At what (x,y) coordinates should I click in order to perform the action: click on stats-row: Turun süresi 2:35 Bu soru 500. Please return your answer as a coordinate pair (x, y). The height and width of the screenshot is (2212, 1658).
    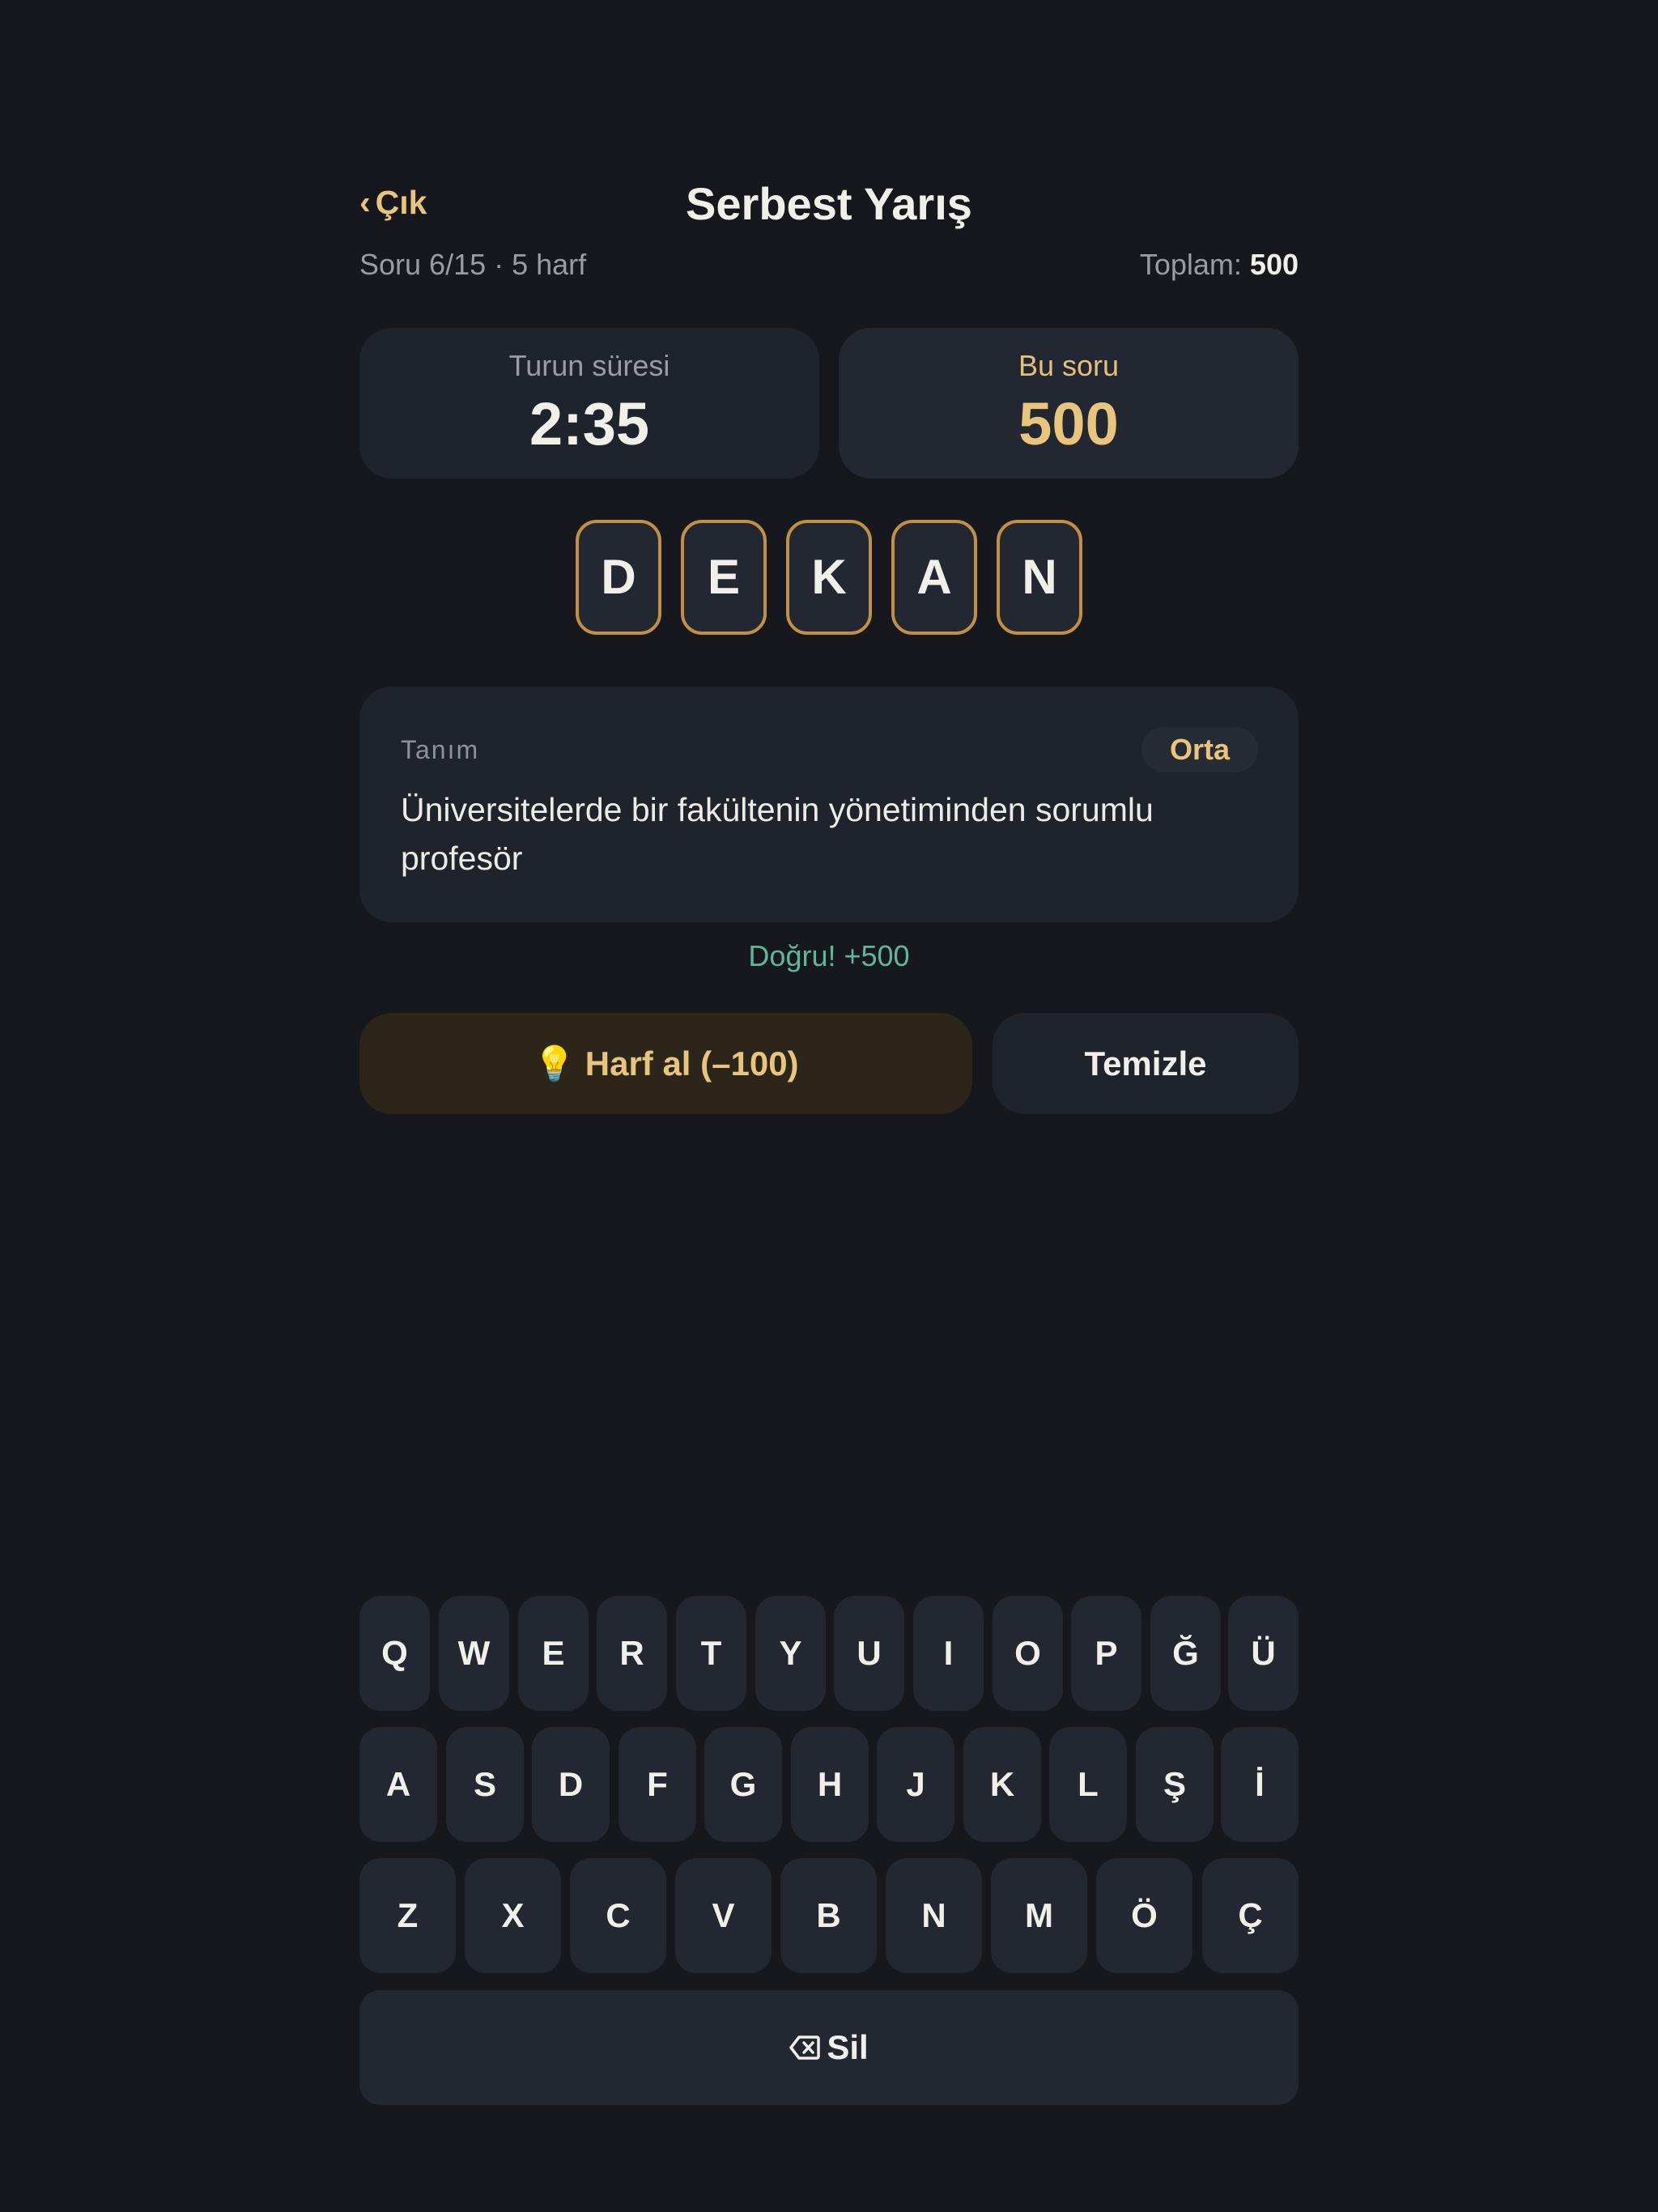
    Looking at the image, I should click on (829, 404).